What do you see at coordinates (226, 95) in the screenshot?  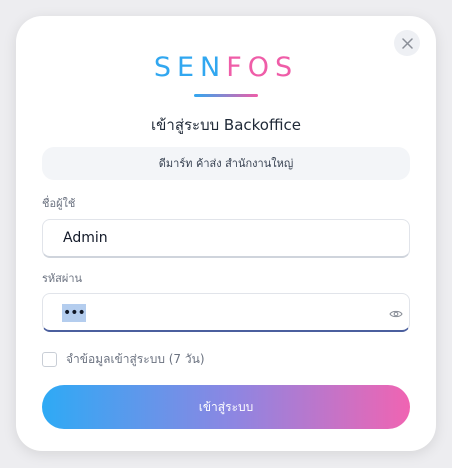 I see `logo-underline` at bounding box center [226, 95].